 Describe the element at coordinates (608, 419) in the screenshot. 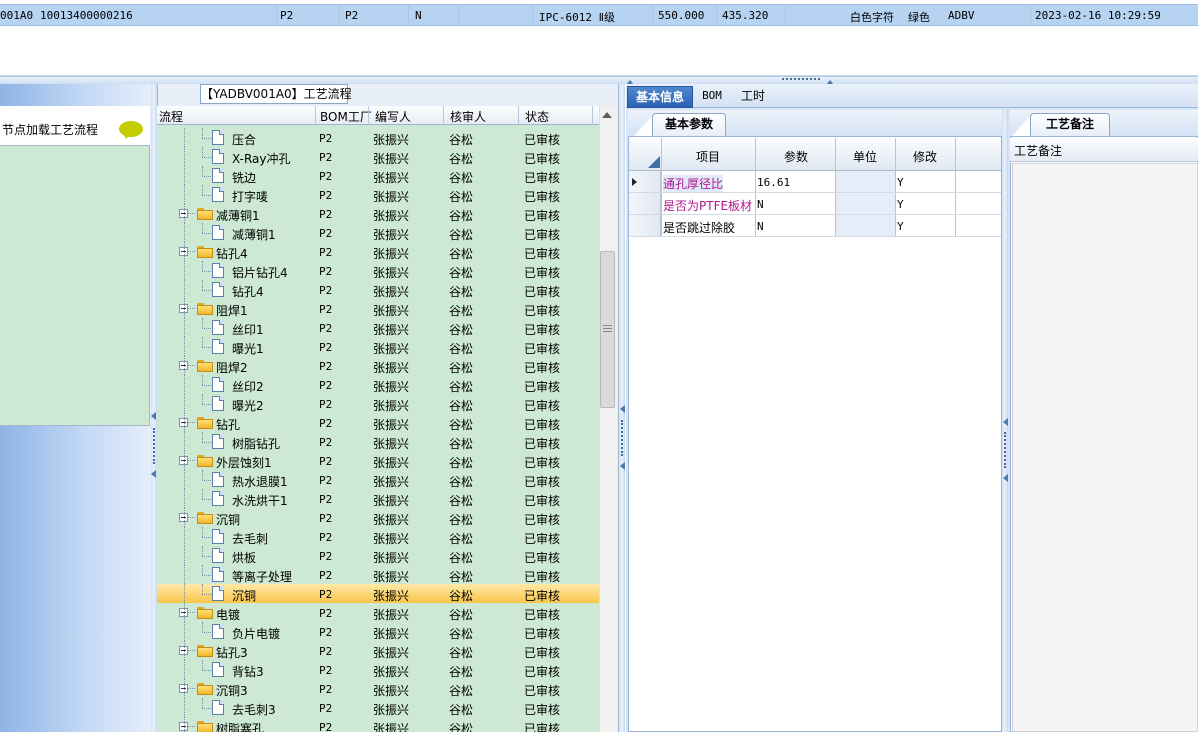

I see `tree-vertical-scrollbar` at that location.